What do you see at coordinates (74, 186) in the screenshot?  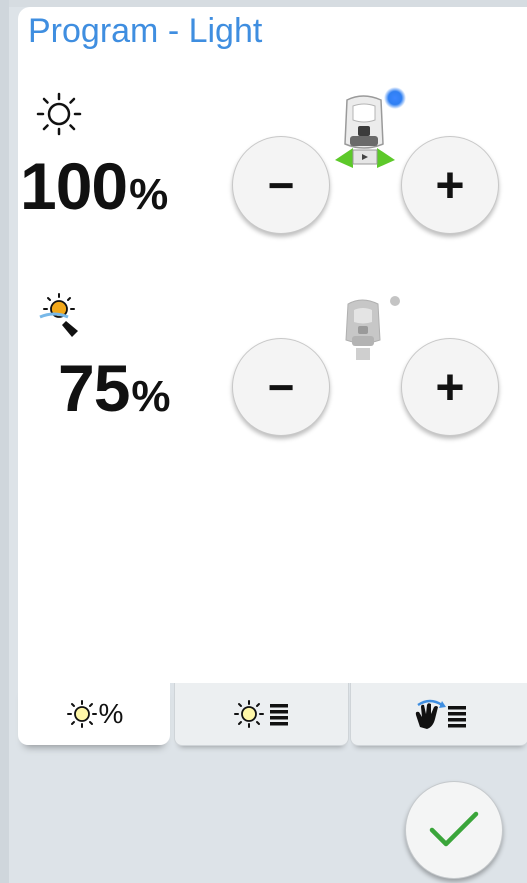 I see `main-light-value: 100` at bounding box center [74, 186].